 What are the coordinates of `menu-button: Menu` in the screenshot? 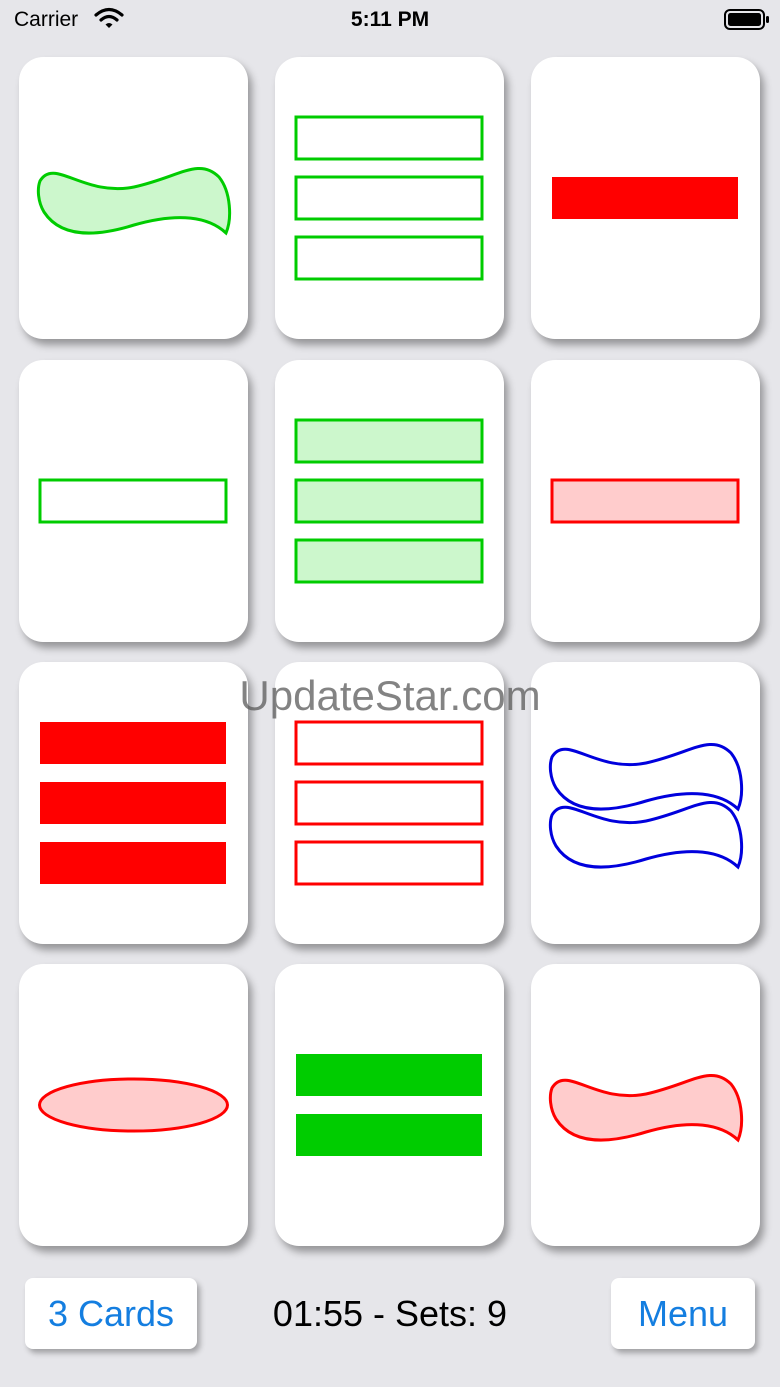 It's located at (683, 1313).